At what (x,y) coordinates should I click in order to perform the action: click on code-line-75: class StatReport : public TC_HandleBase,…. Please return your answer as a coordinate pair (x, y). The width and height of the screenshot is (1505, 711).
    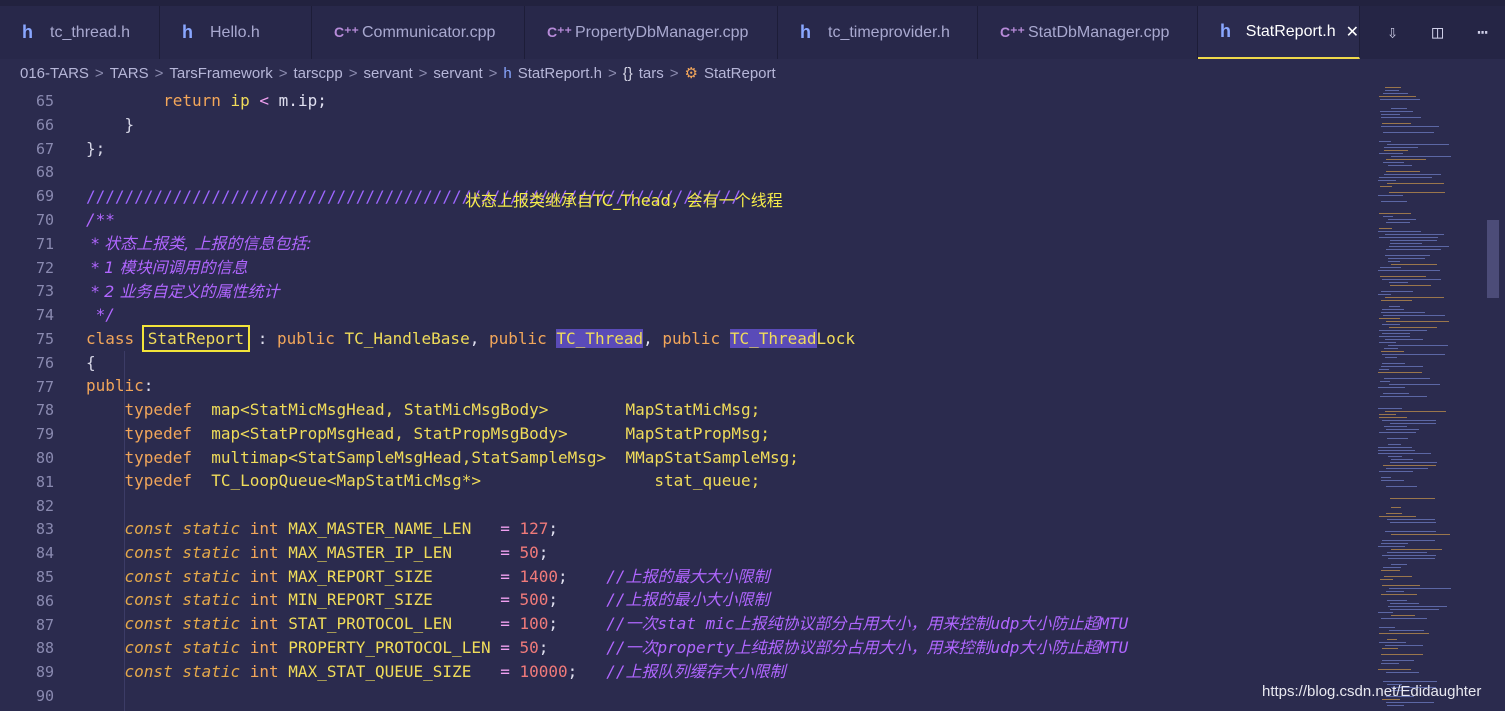
    Looking at the image, I should click on (470, 338).